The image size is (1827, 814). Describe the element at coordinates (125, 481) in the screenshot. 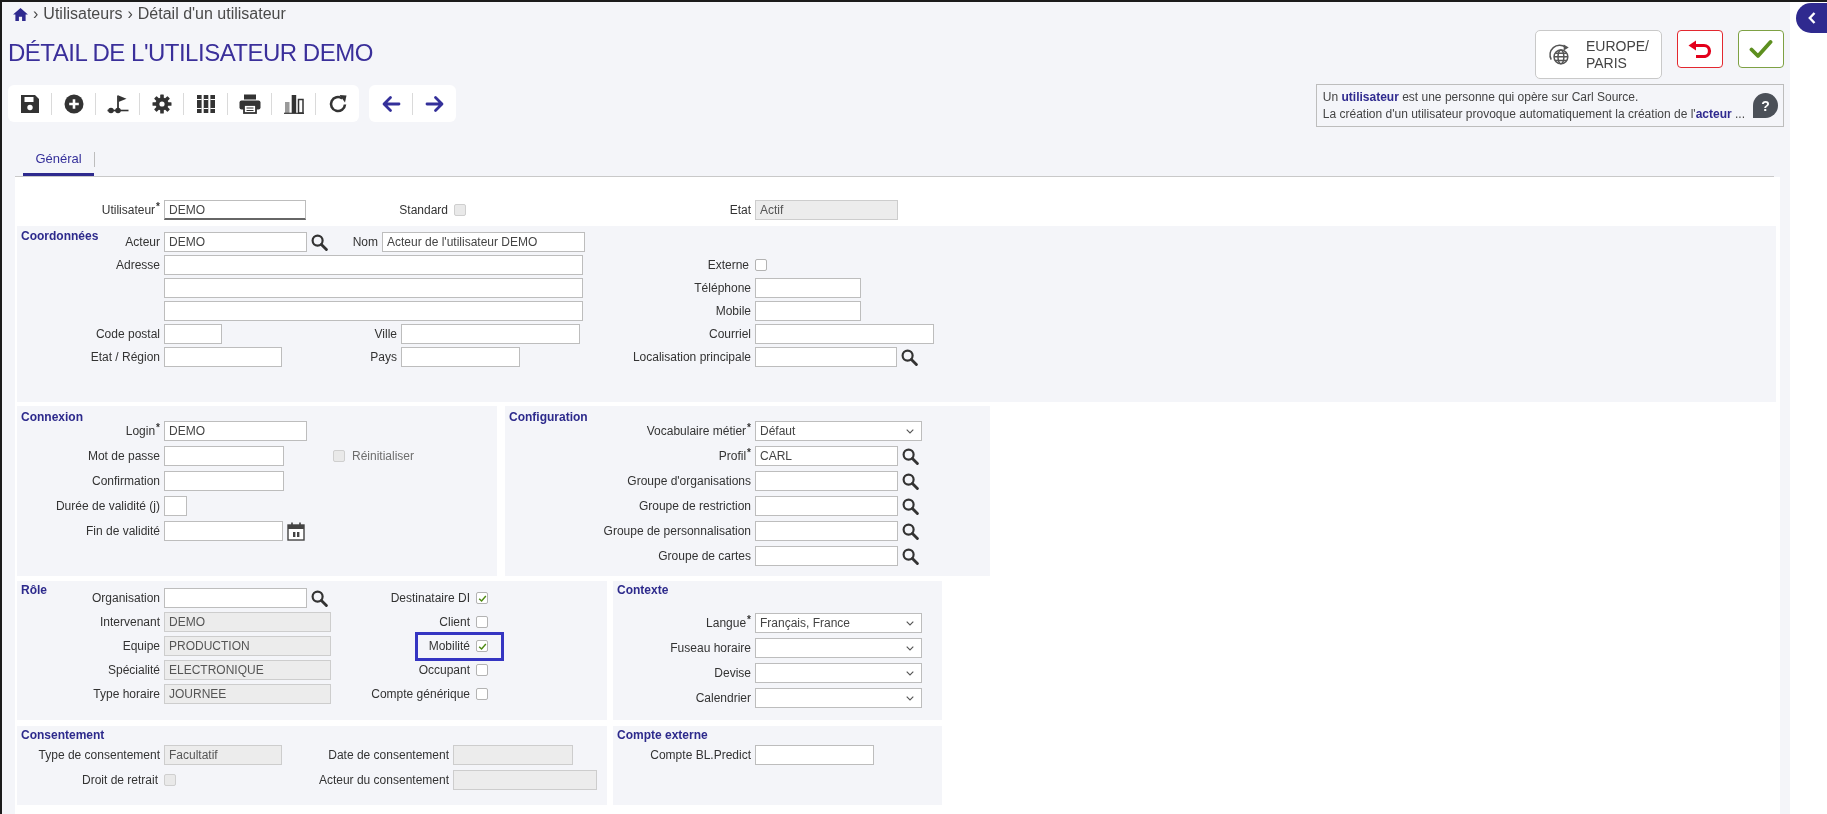

I see `field-label: Confirmation` at that location.